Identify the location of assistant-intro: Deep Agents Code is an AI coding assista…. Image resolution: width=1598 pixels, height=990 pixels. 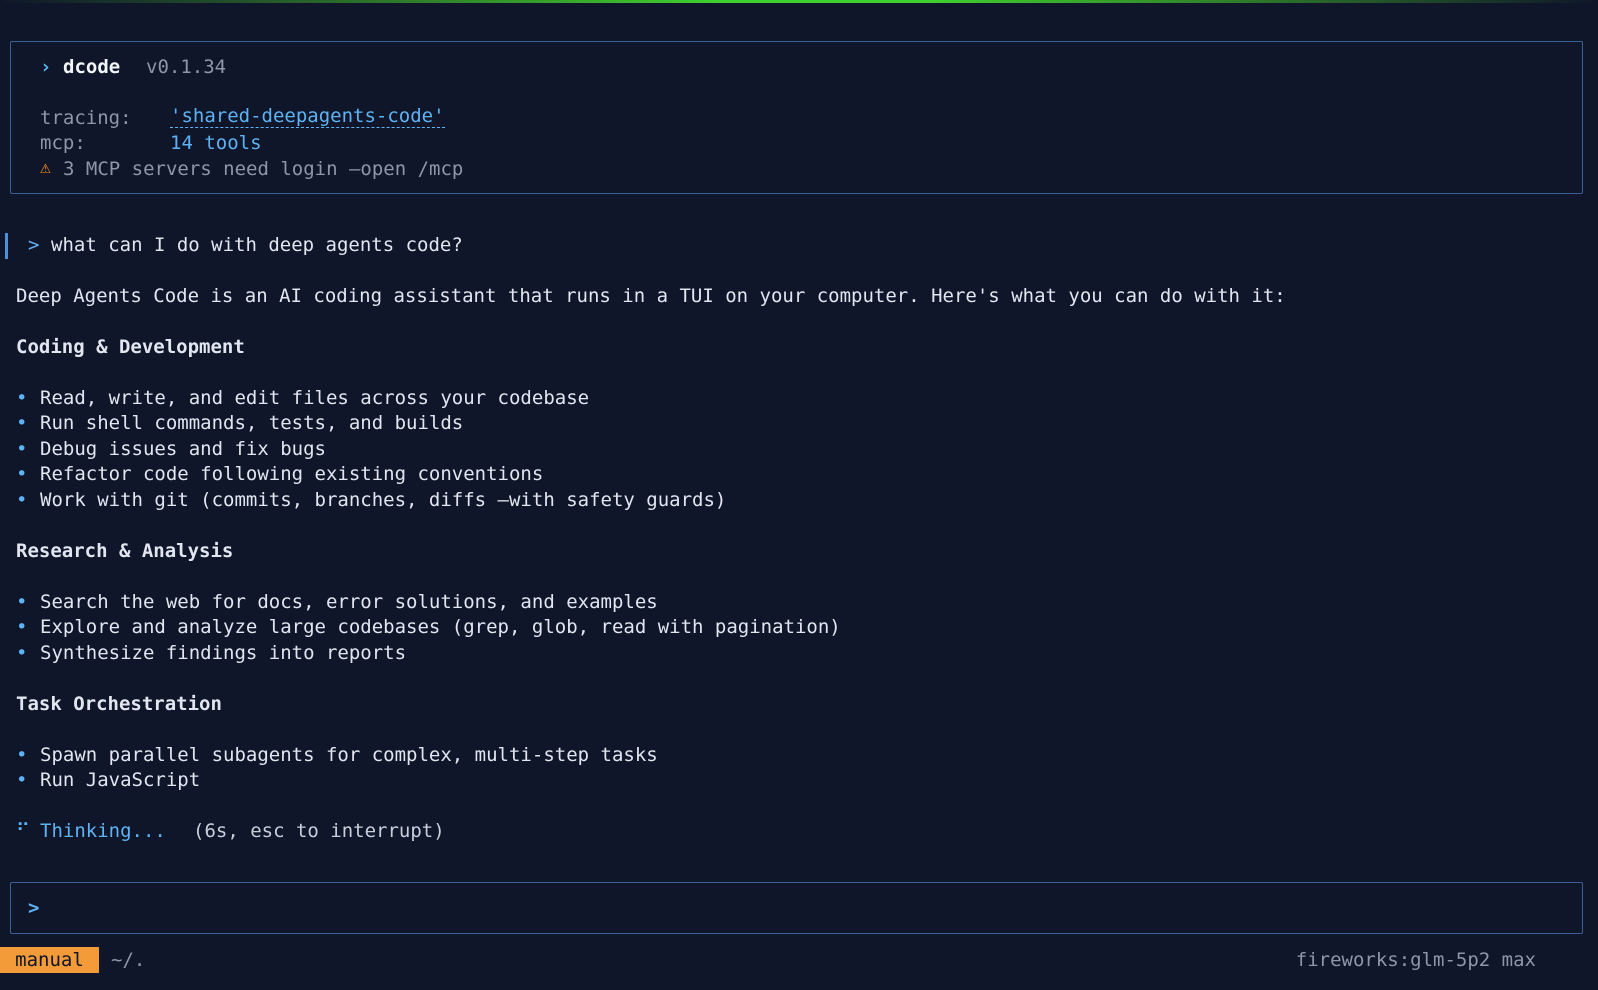
(651, 296).